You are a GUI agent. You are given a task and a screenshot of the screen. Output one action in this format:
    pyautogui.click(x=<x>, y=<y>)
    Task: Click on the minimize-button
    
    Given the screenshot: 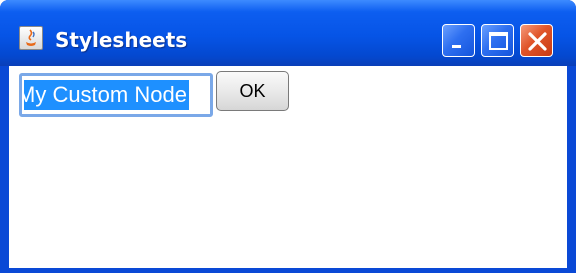 What is the action you would take?
    pyautogui.click(x=458, y=40)
    